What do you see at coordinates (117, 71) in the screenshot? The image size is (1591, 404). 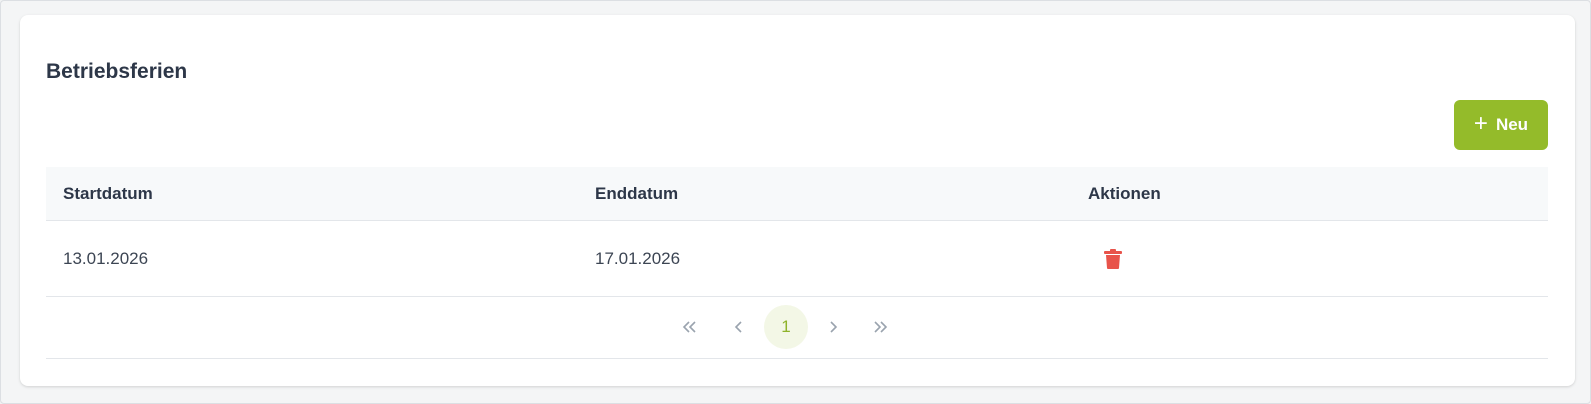 I see `card-title: Betriebsferien` at bounding box center [117, 71].